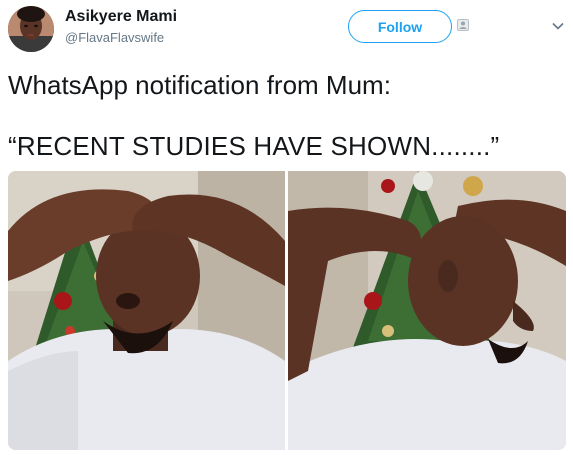 The width and height of the screenshot is (573, 455). I want to click on follow-button: Follow, so click(400, 26).